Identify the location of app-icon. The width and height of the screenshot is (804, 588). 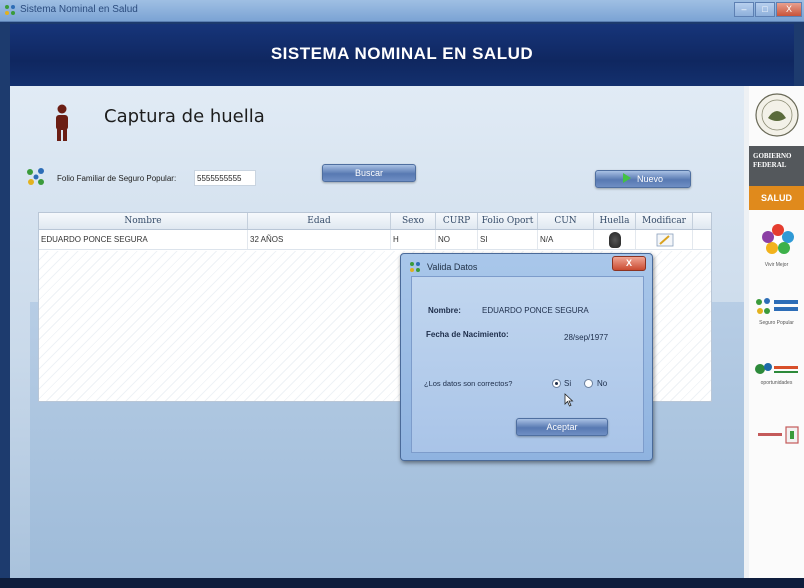
(10, 10).